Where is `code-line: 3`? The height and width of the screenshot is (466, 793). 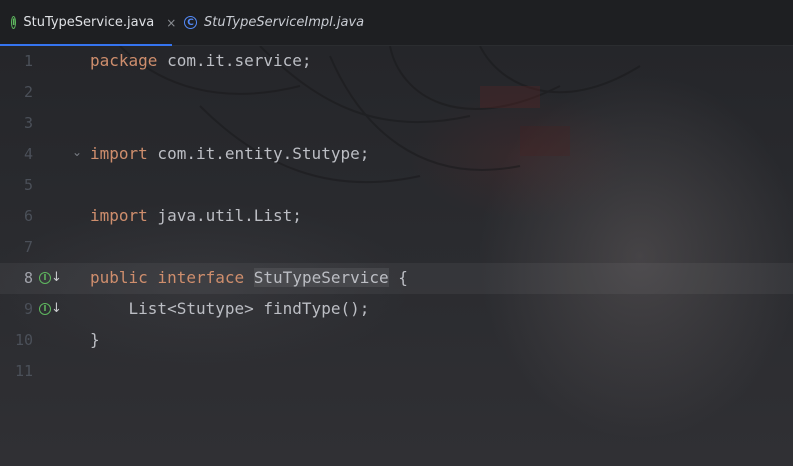
code-line: 3 is located at coordinates (396, 123).